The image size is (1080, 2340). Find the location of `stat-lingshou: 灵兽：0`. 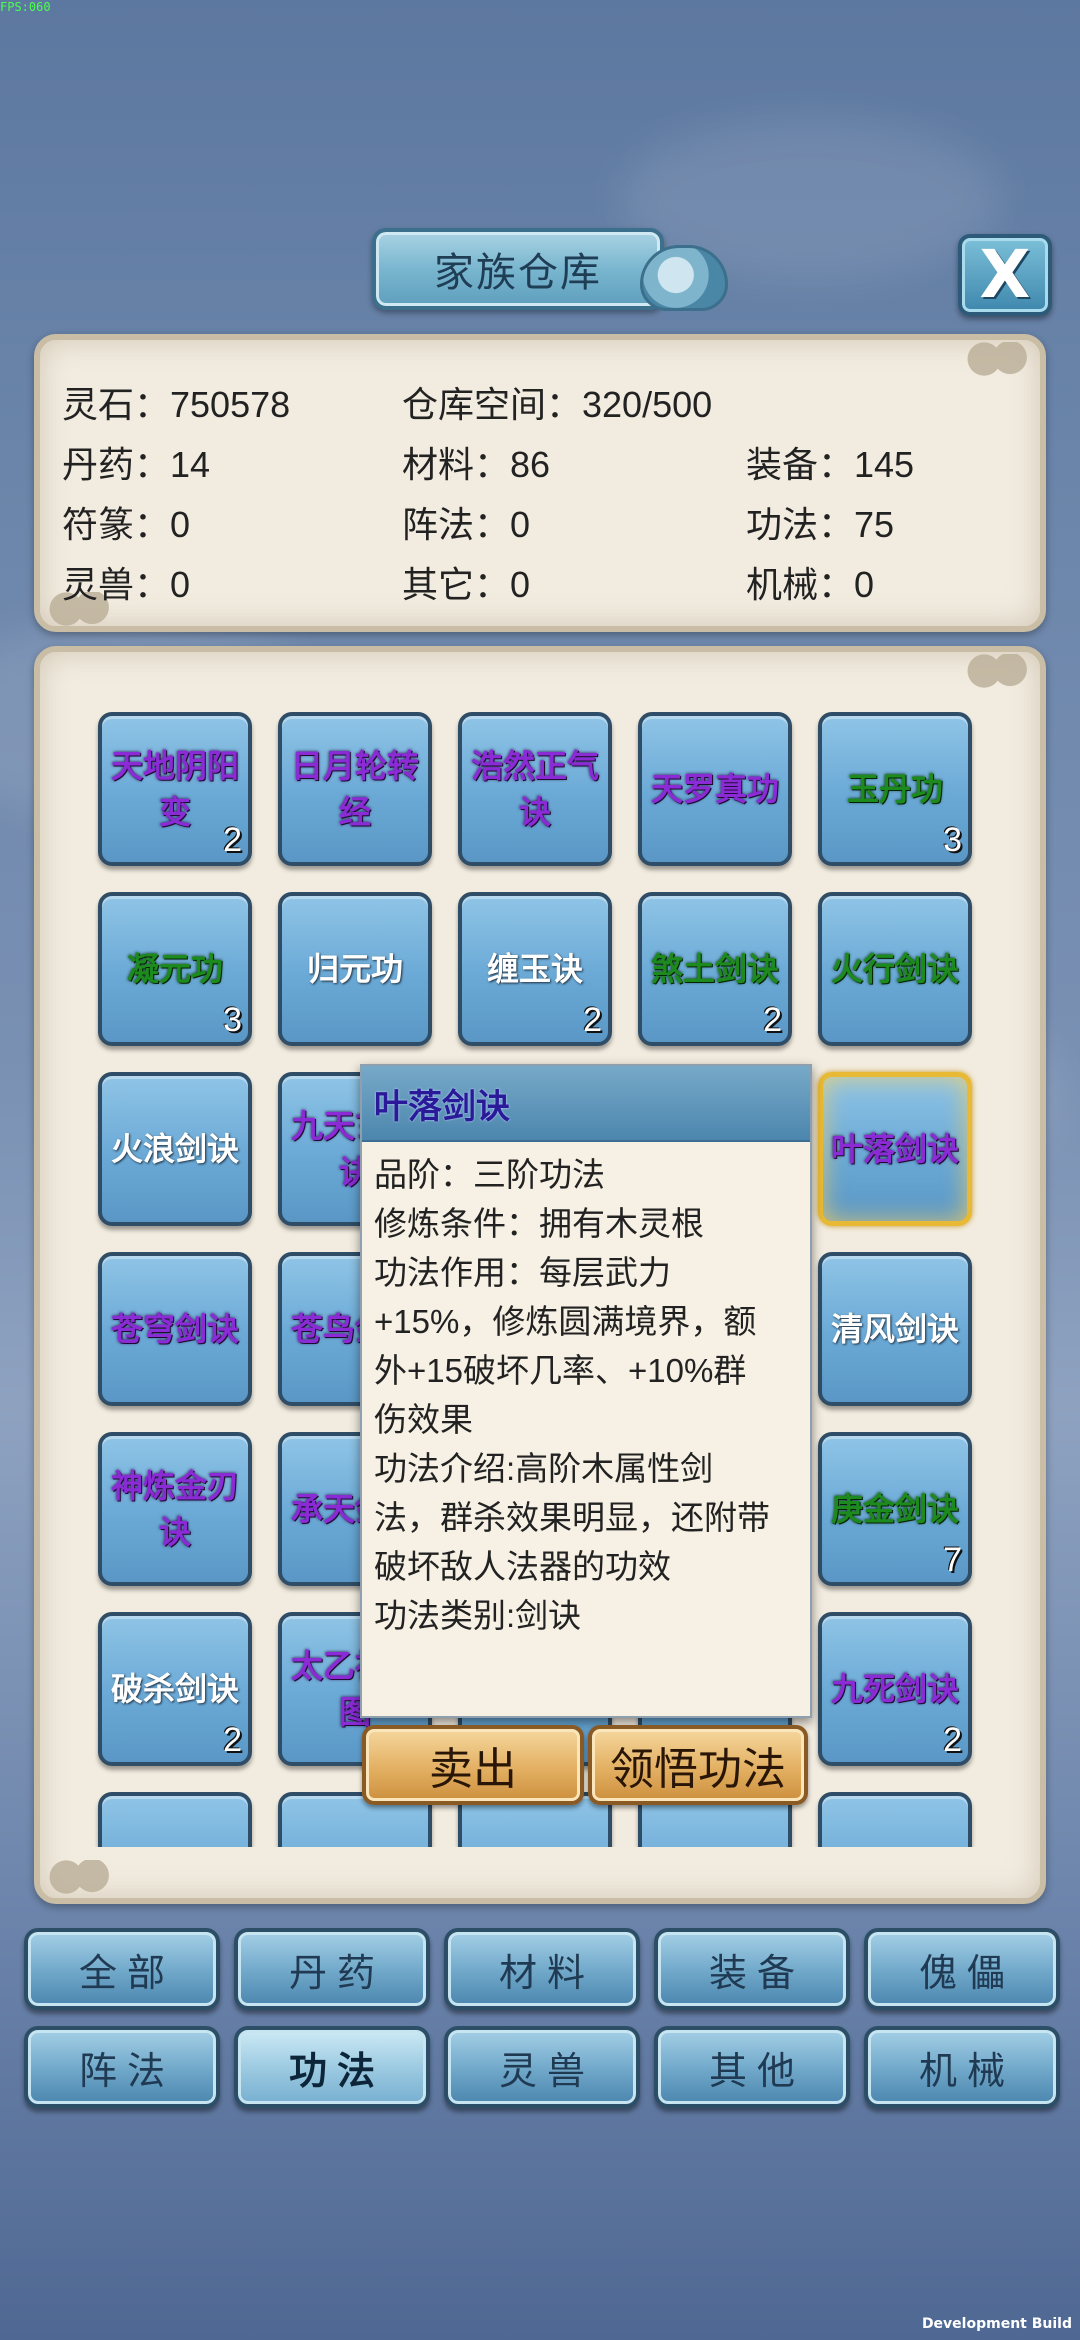

stat-lingshou: 灵兽：0 is located at coordinates (126, 584).